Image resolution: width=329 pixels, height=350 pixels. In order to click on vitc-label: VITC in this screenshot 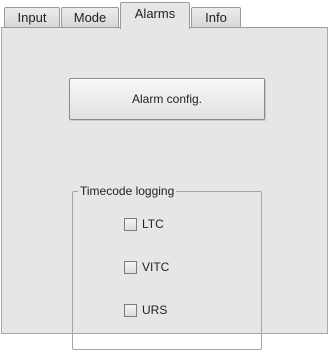, I will do `click(156, 267)`.